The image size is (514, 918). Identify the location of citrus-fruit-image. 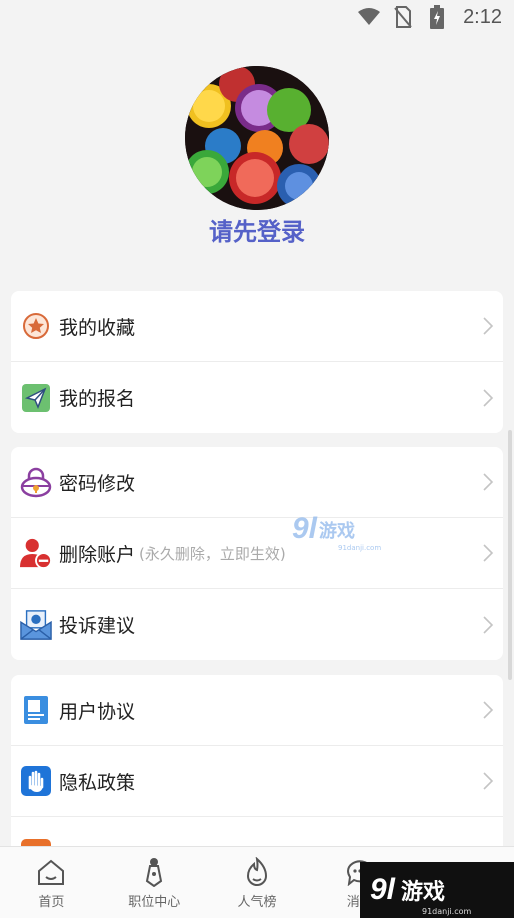
(257, 138).